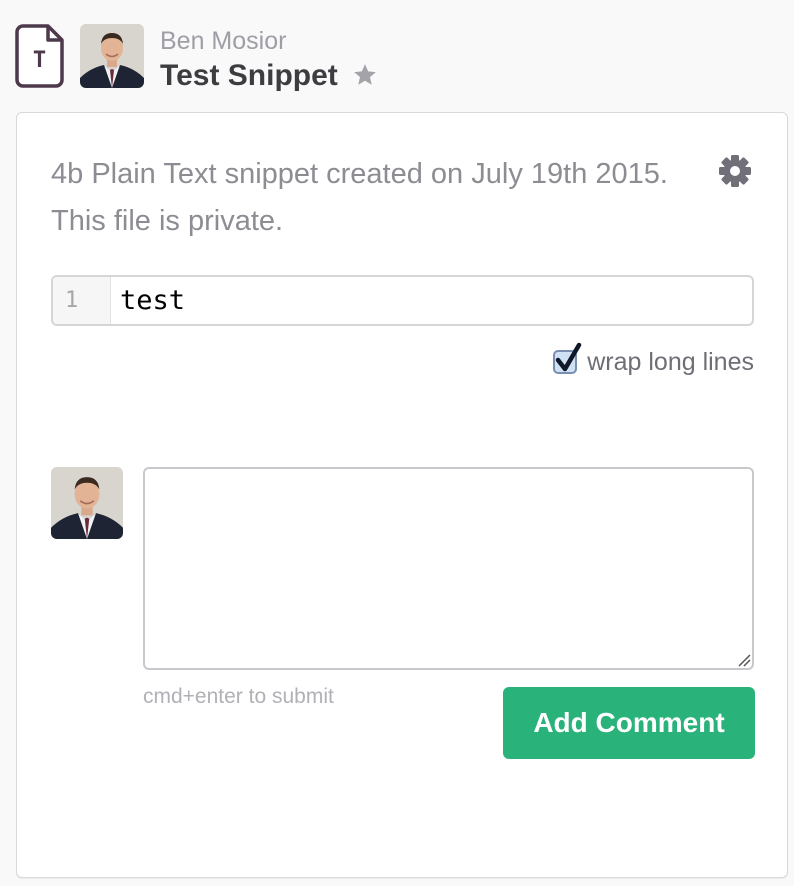 Image resolution: width=794 pixels, height=886 pixels. What do you see at coordinates (629, 723) in the screenshot?
I see `add-comment-button: Add Comment` at bounding box center [629, 723].